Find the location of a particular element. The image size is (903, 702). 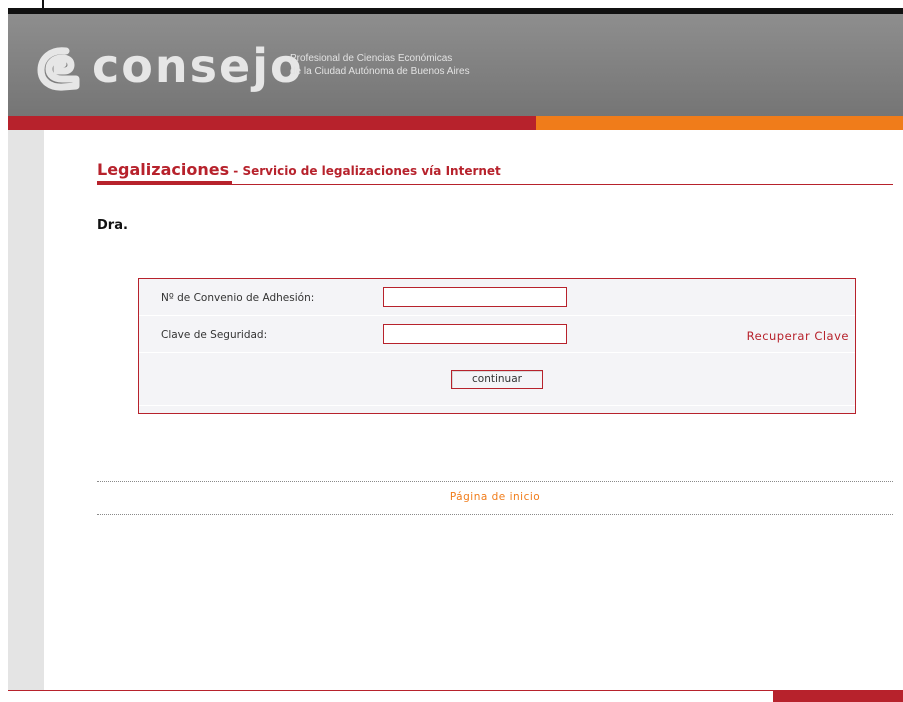

bottom-line is located at coordinates (455, 690).